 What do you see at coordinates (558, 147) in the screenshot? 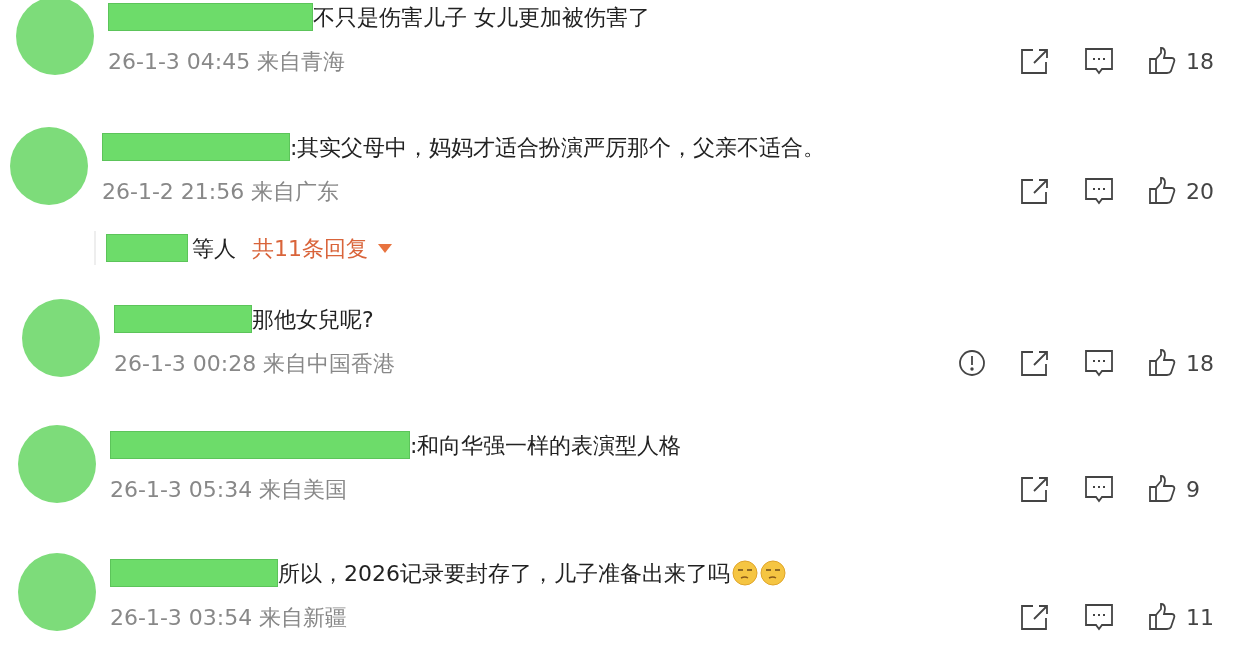
I see `comment-text: :其实父母中，妈妈才适合扮演严厉那个，父亲不适合。` at bounding box center [558, 147].